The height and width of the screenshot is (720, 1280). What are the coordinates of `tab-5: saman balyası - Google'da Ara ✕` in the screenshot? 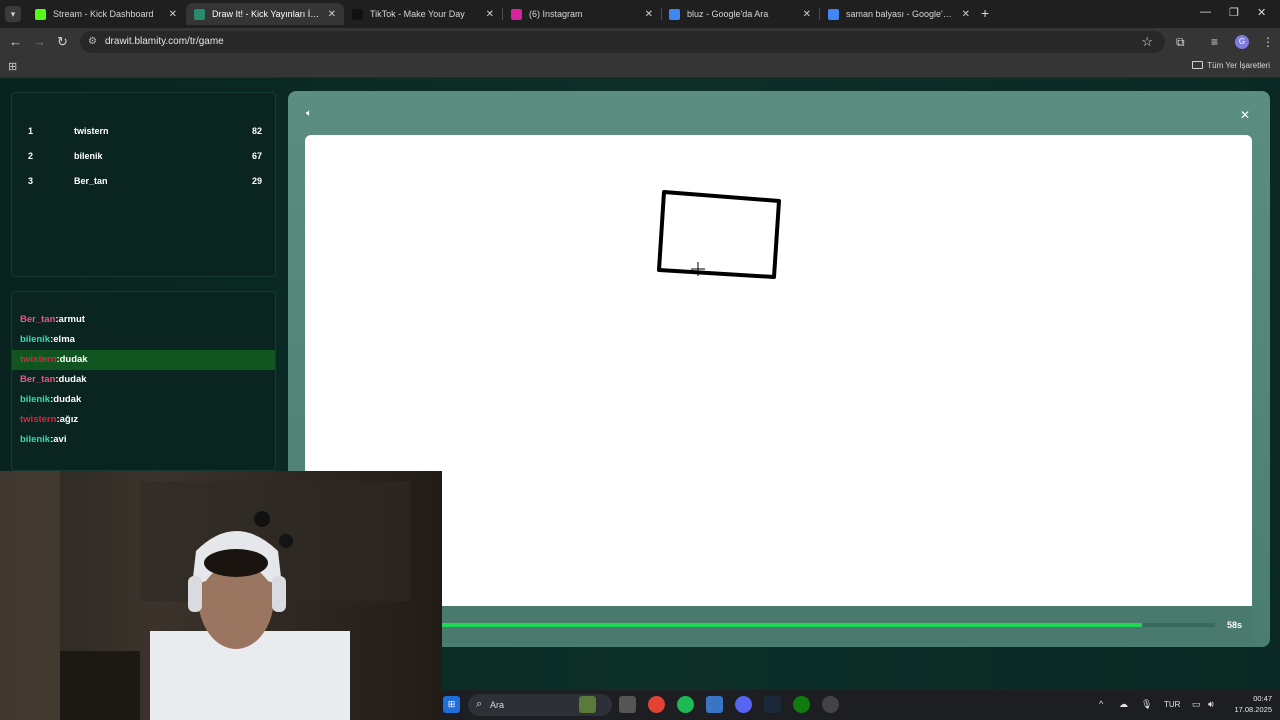 It's located at (899, 14).